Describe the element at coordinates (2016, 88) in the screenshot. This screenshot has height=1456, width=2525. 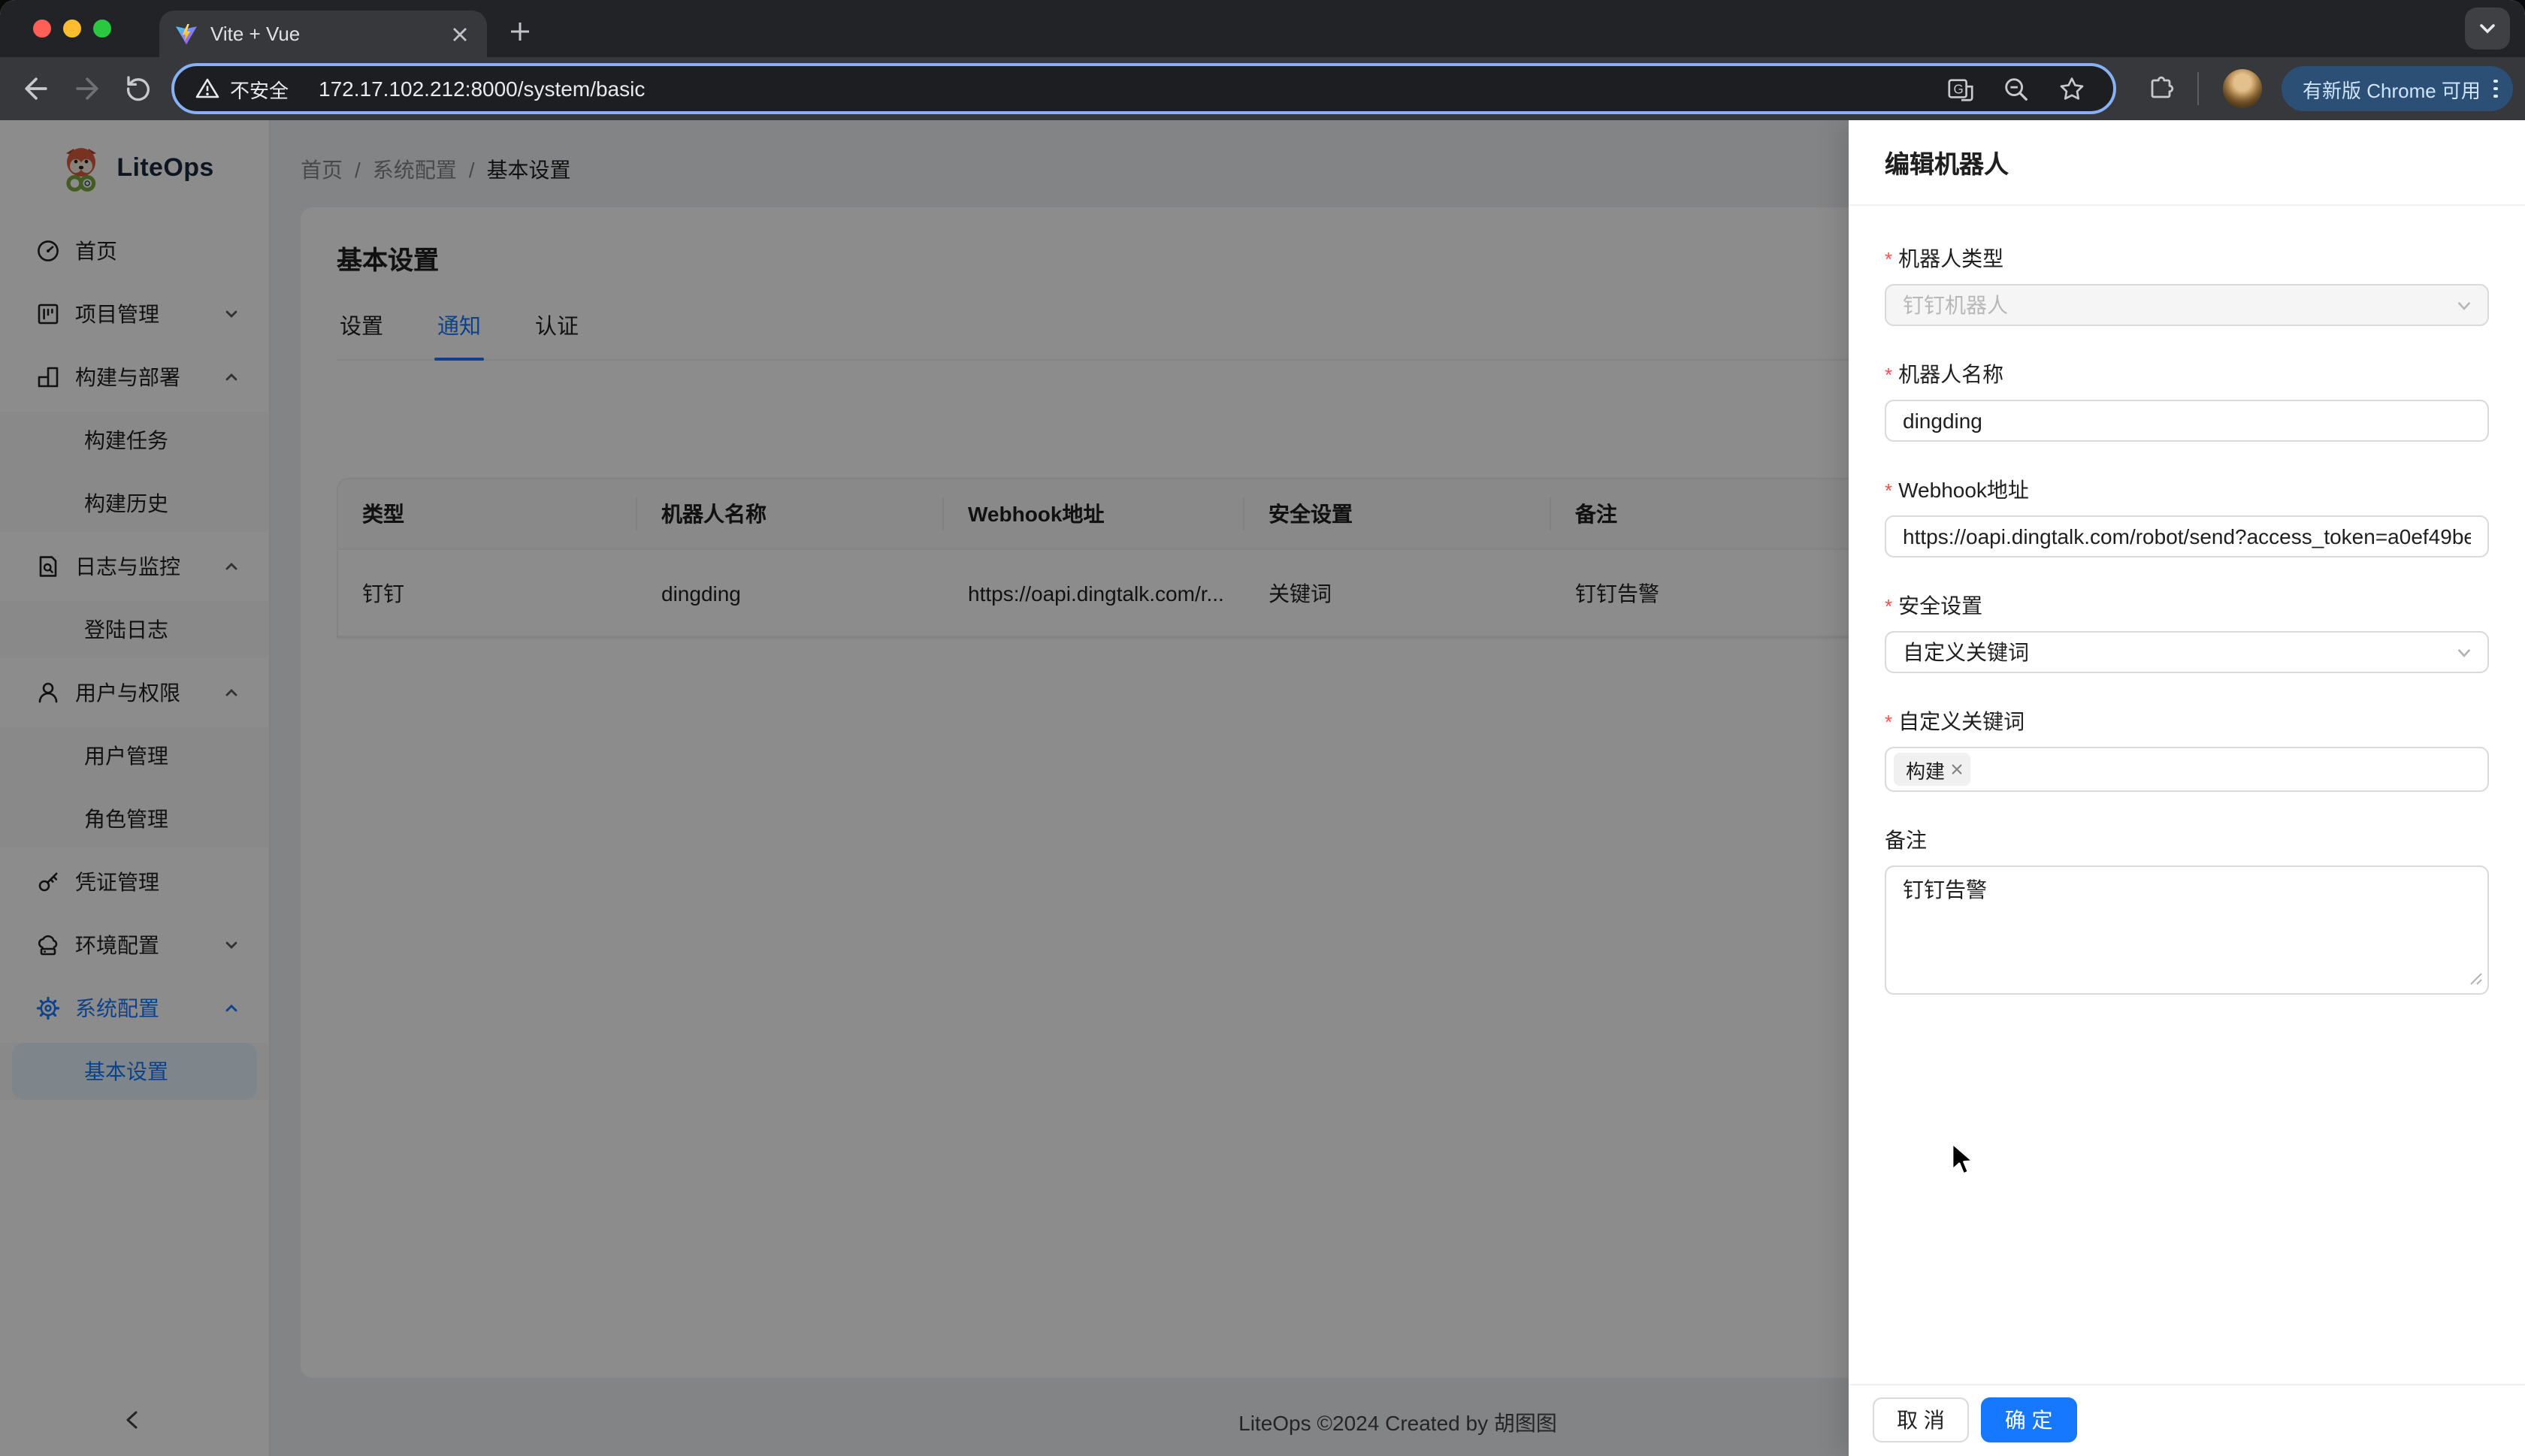
I see `zoom-out-icon` at that location.